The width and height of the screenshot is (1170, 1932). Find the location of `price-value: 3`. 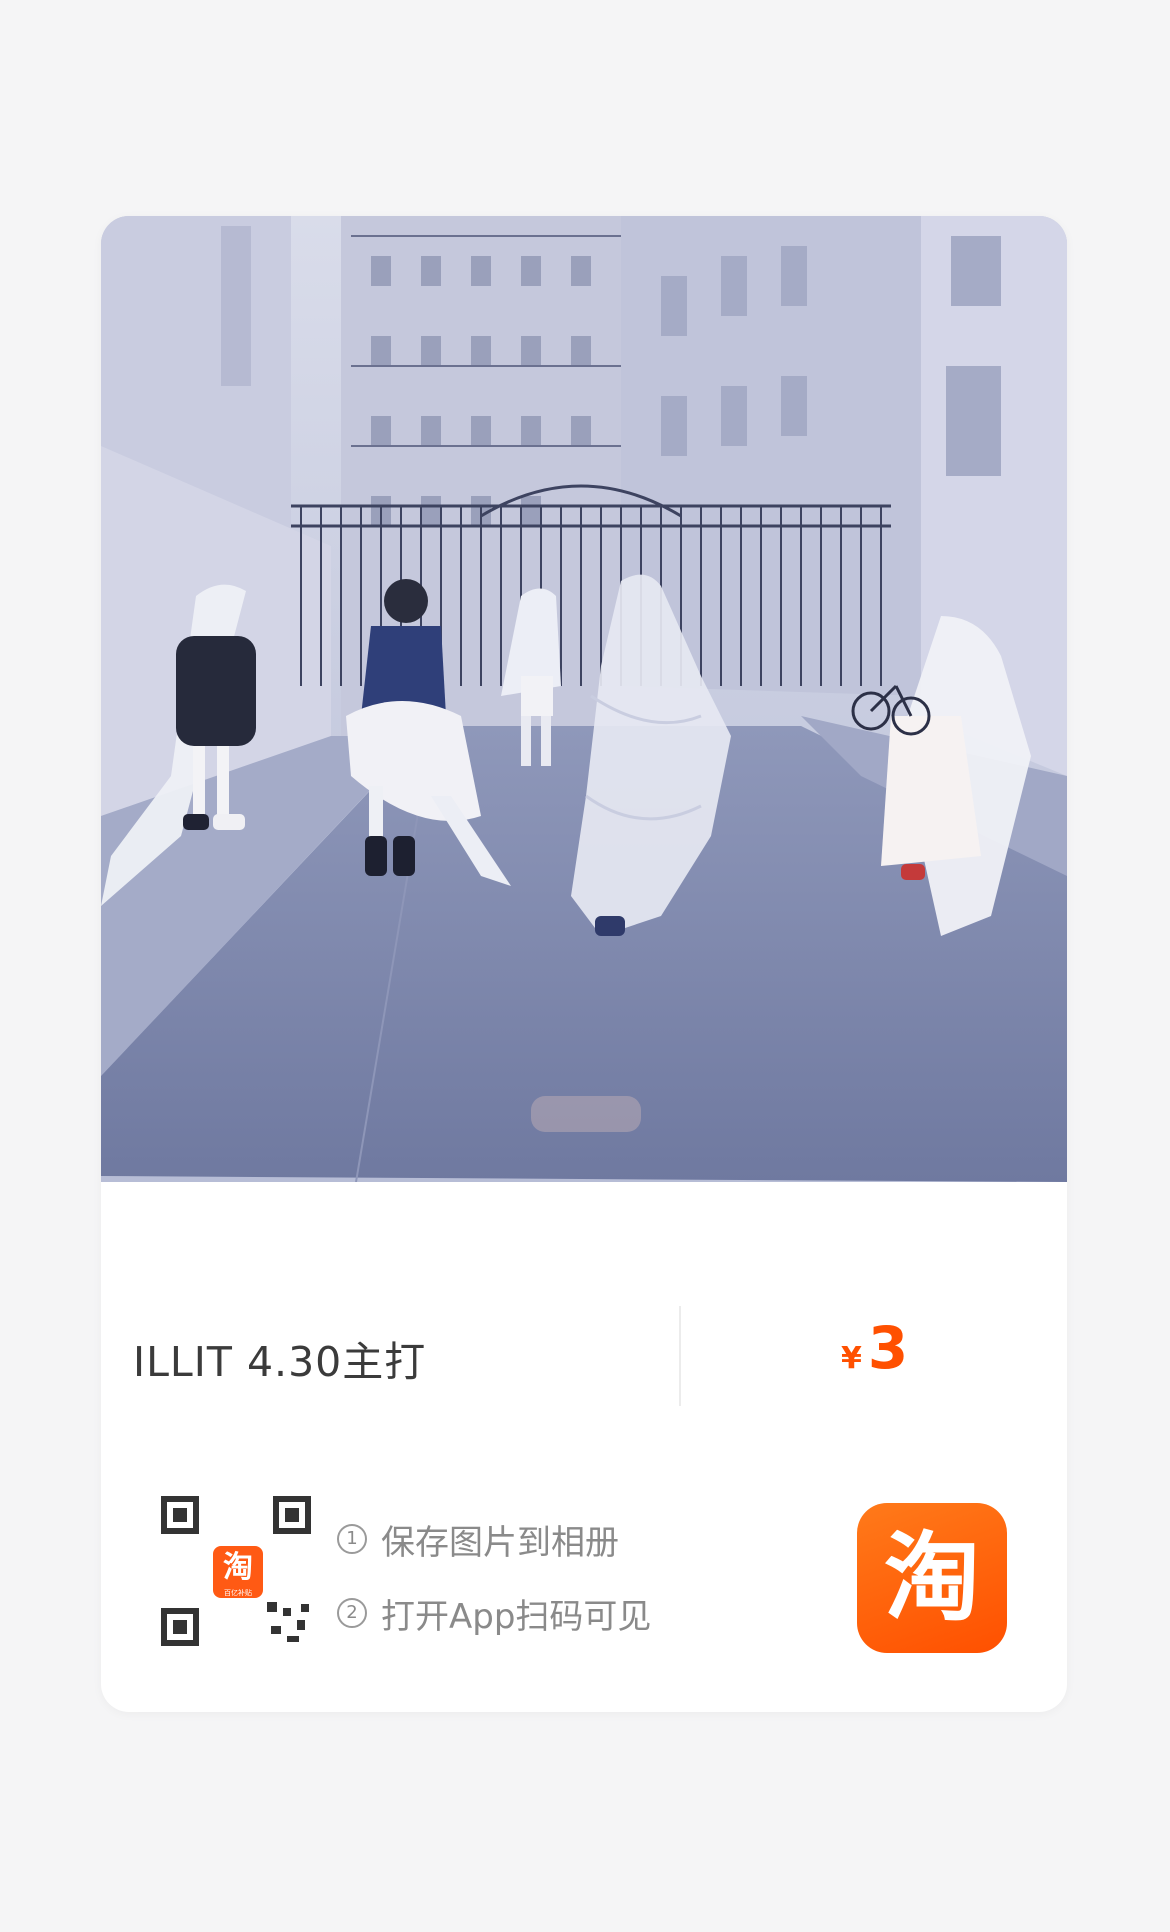

price-value: 3 is located at coordinates (888, 1348).